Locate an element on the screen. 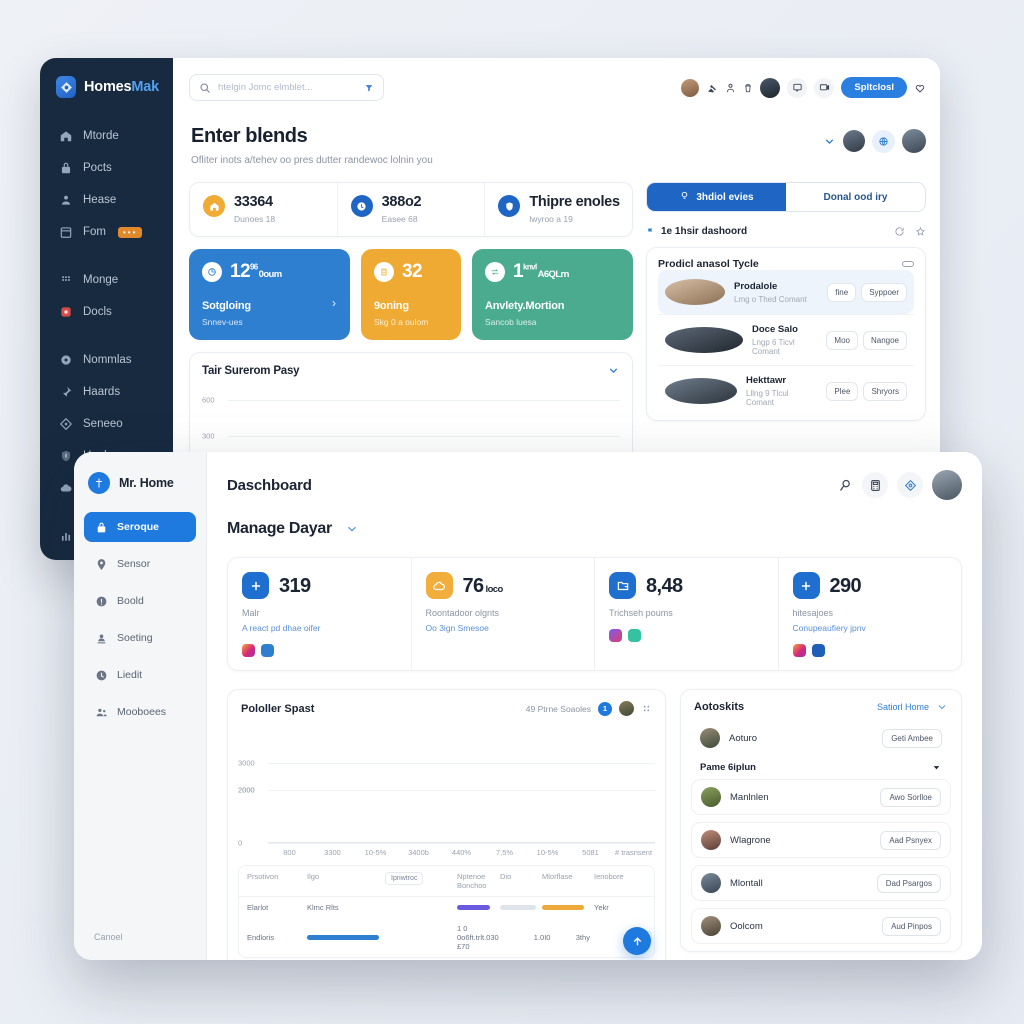 This screenshot has height=1024, width=1024. kpi-card: 76 loco Roontadoor olgnts Oo 3ign Smesoe is located at coordinates (503, 614).